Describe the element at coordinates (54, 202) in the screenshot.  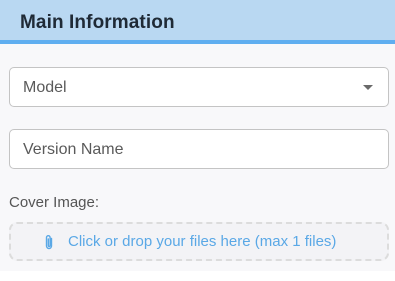
I see `cover-image-label: Cover Image:` at that location.